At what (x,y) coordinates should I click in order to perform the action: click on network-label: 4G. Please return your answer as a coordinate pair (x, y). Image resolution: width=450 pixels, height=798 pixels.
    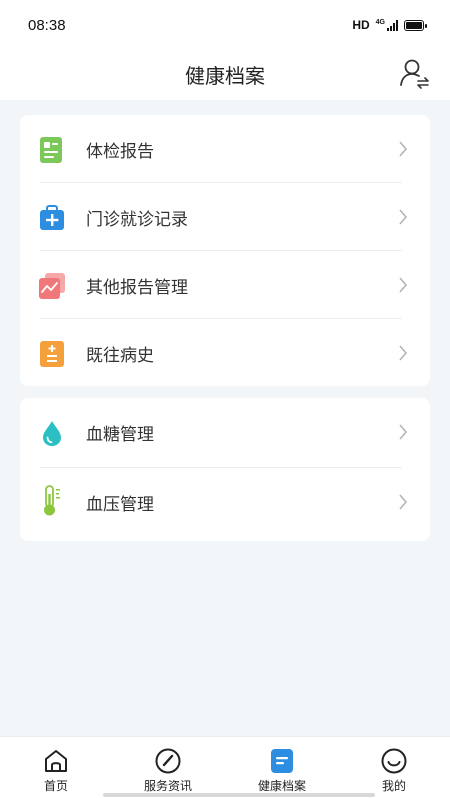
    Looking at the image, I should click on (380, 22).